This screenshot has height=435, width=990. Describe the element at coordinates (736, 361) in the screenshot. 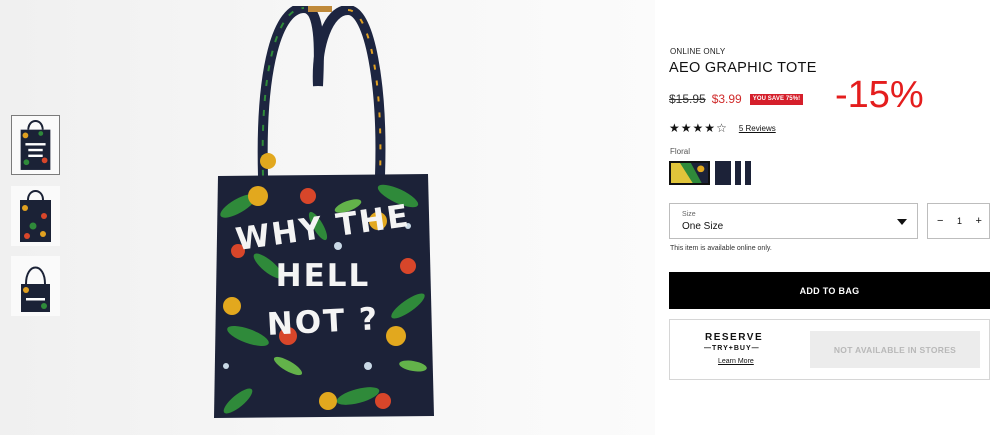

I see `learn-more-link: Learn More` at that location.